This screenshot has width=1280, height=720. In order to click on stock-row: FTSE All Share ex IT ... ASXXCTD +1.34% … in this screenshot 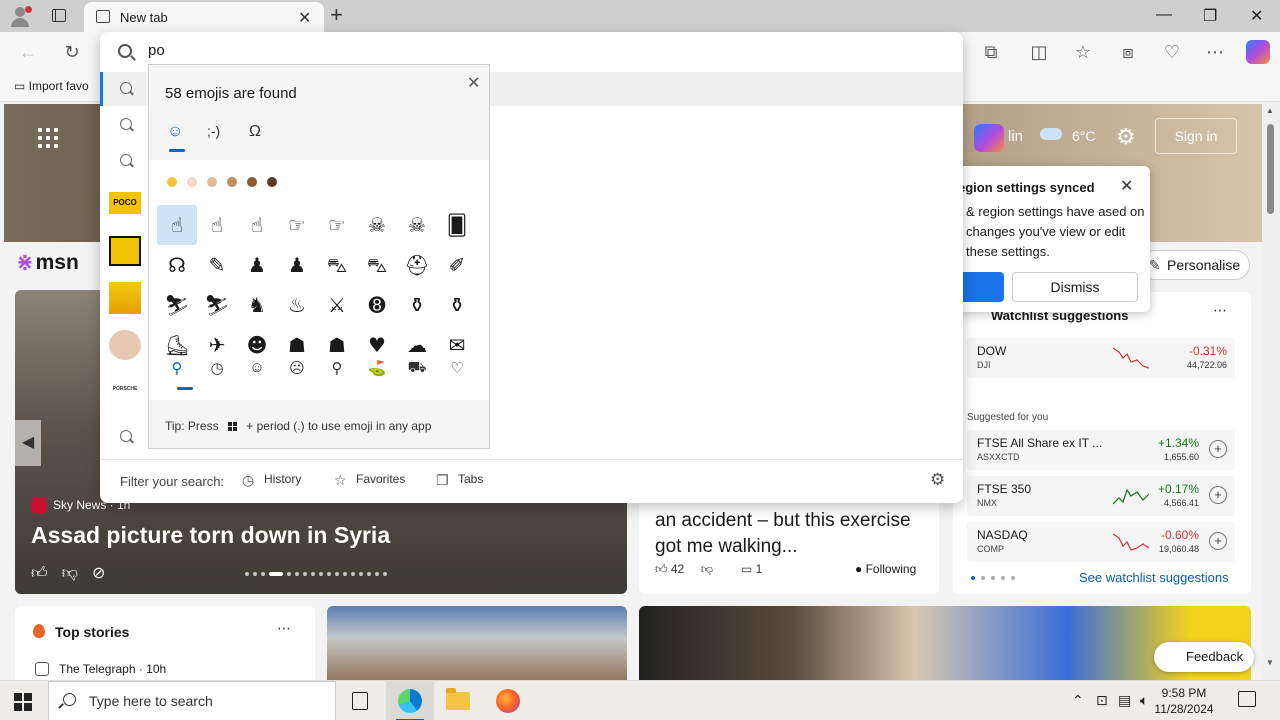, I will do `click(1101, 450)`.